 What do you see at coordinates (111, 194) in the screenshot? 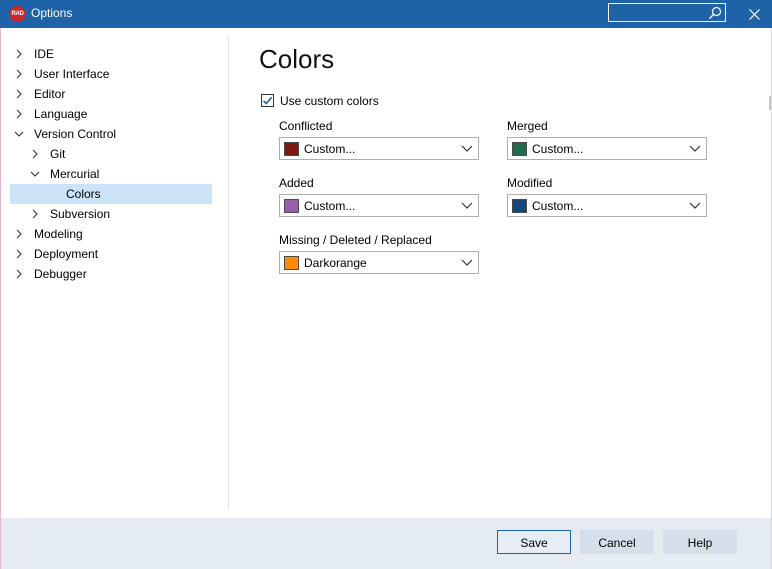
I see `tree-item-colors: Colors` at bounding box center [111, 194].